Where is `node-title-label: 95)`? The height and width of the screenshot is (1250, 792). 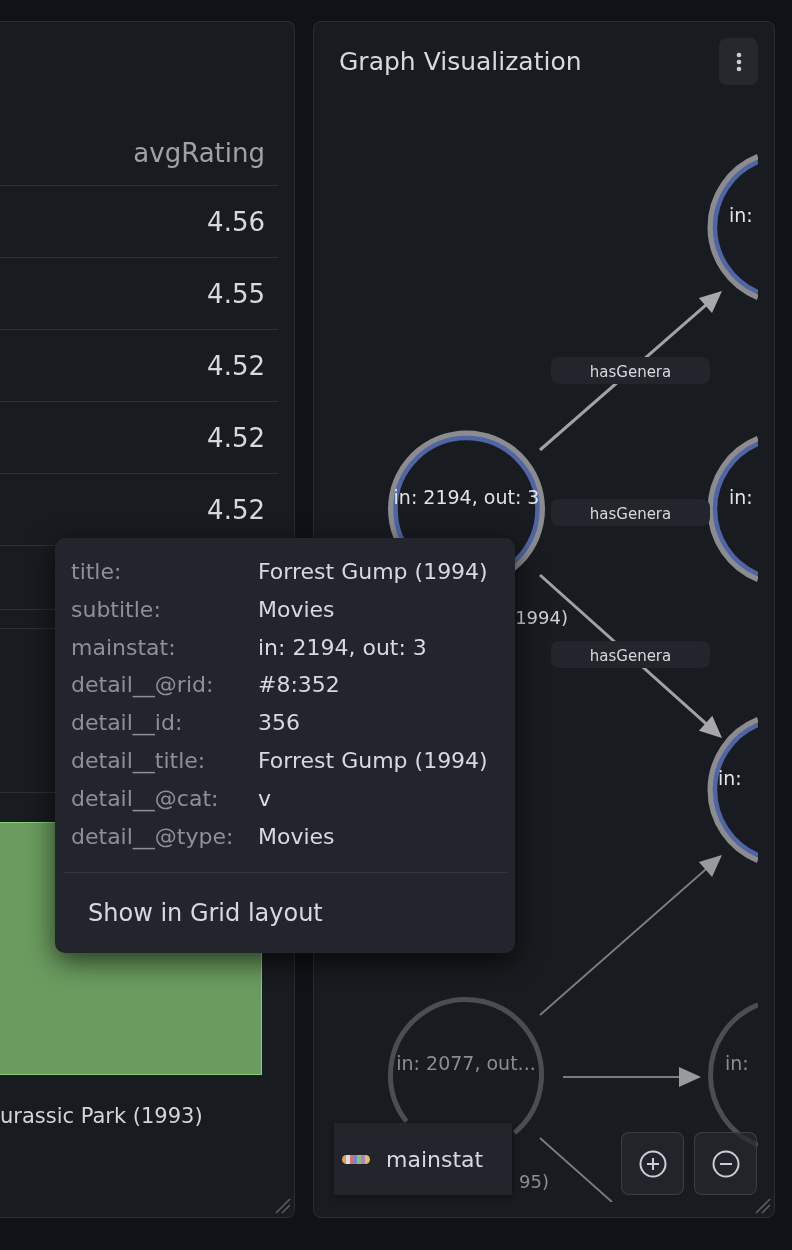 node-title-label: 95) is located at coordinates (534, 1181).